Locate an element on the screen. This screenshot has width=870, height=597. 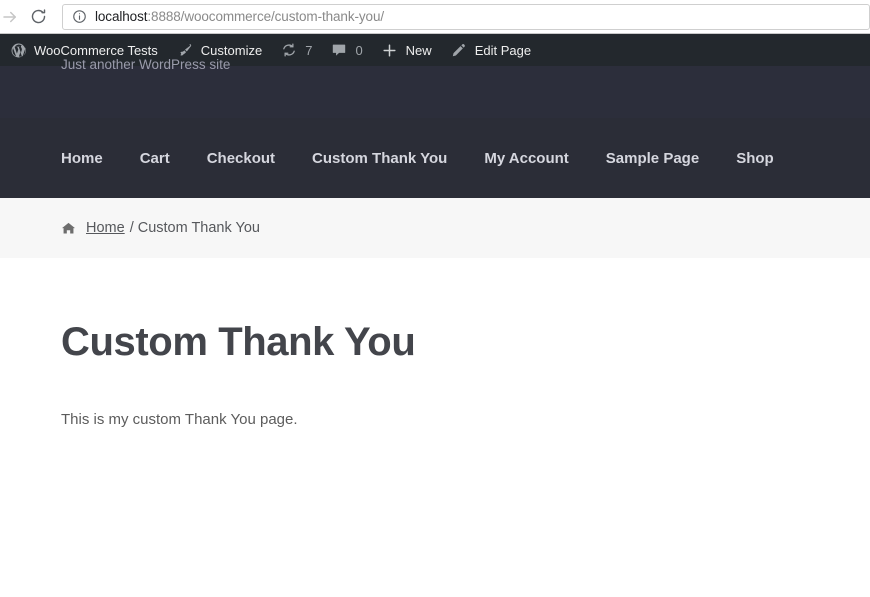
adminbar-item-comments: 0 is located at coordinates (346, 50).